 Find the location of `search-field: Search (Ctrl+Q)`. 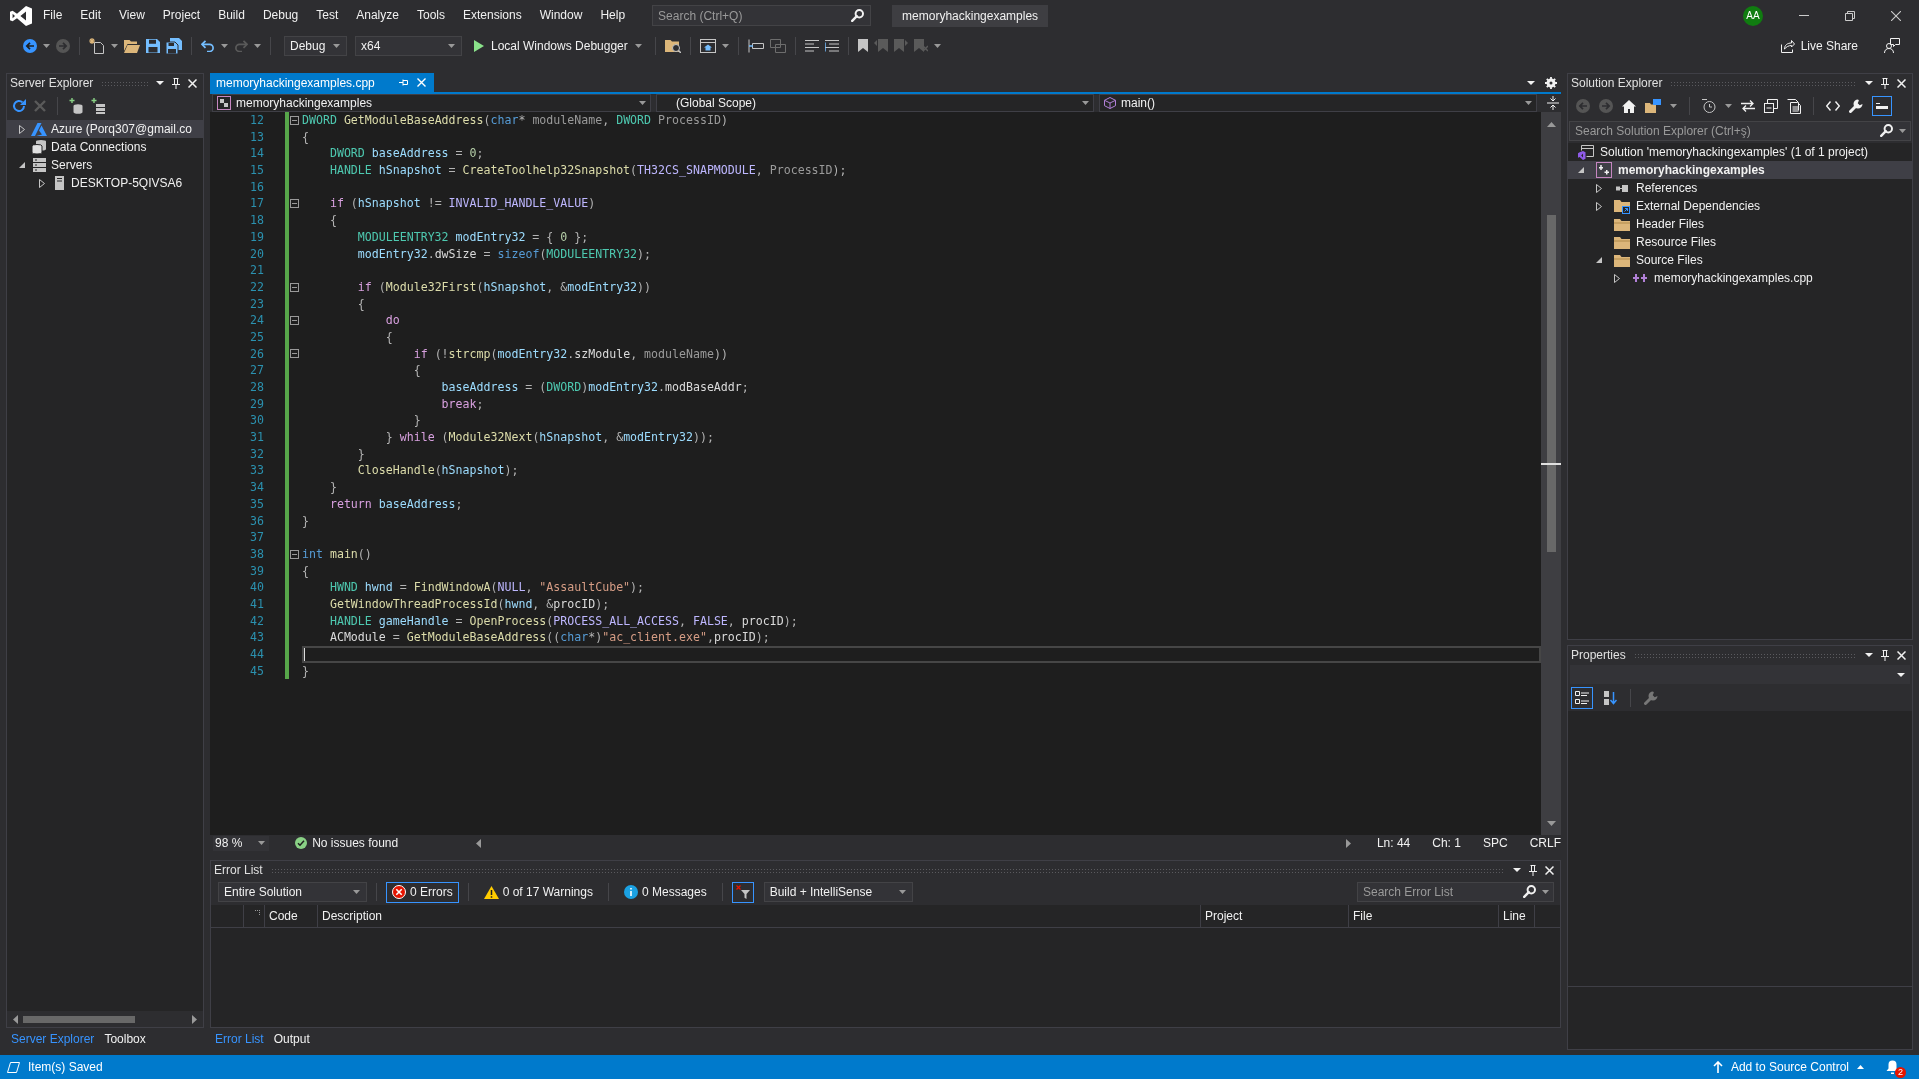

search-field: Search (Ctrl+Q) is located at coordinates (762, 15).